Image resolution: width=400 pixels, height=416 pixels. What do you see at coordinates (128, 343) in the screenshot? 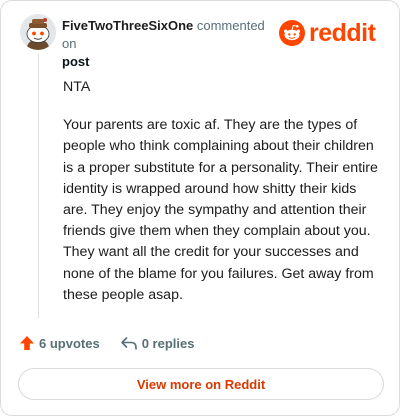
I see `reply-arrow-icon` at bounding box center [128, 343].